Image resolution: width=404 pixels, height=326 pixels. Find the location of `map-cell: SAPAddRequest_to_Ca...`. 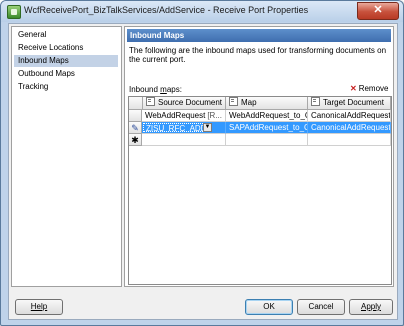

map-cell: SAPAddRequest_to_Ca... is located at coordinates (267, 128).